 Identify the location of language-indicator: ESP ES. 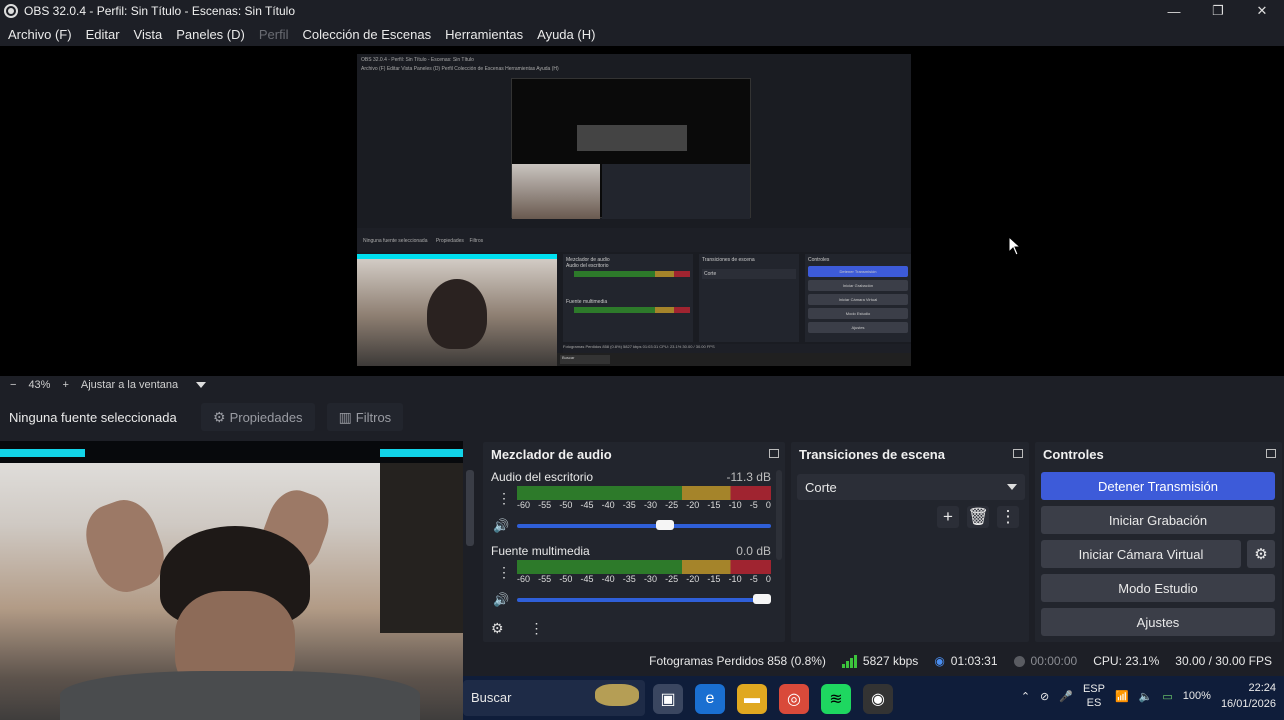
(1094, 696).